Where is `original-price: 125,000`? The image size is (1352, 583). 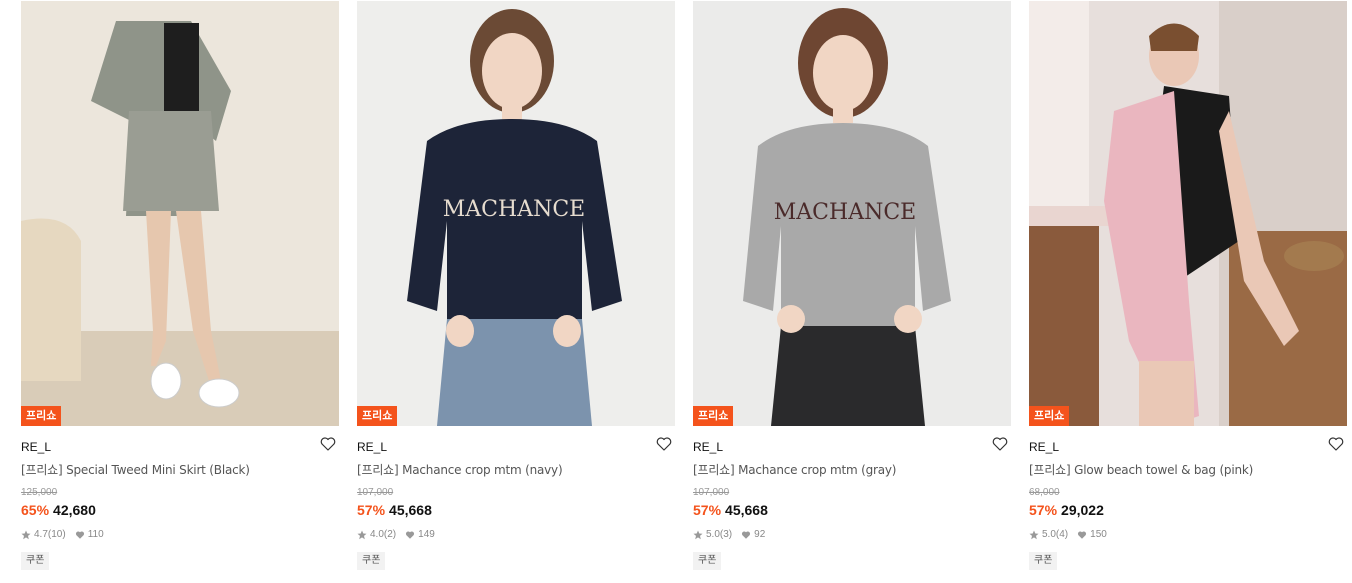 original-price: 125,000 is located at coordinates (39, 492).